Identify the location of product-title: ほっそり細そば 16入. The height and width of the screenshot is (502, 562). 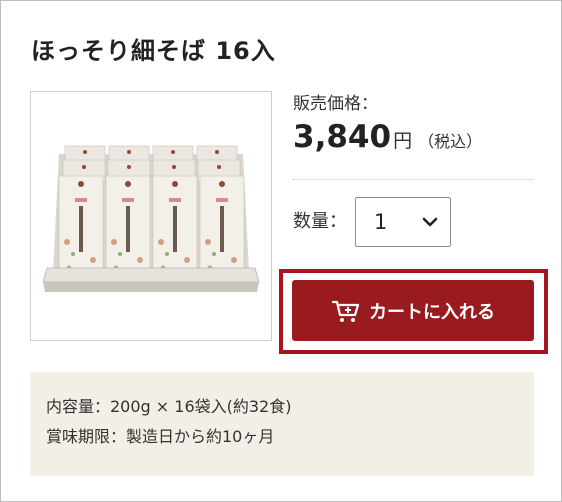
(153, 51).